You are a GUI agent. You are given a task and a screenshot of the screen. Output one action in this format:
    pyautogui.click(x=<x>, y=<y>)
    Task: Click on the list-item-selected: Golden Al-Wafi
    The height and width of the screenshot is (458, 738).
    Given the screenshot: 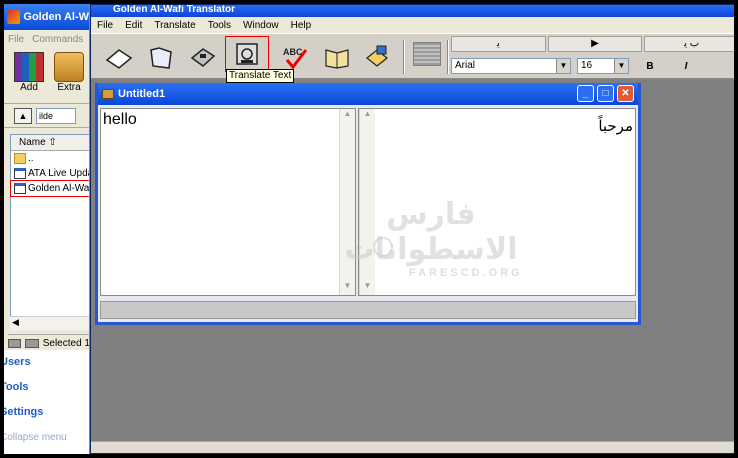 What is the action you would take?
    pyautogui.click(x=49, y=188)
    